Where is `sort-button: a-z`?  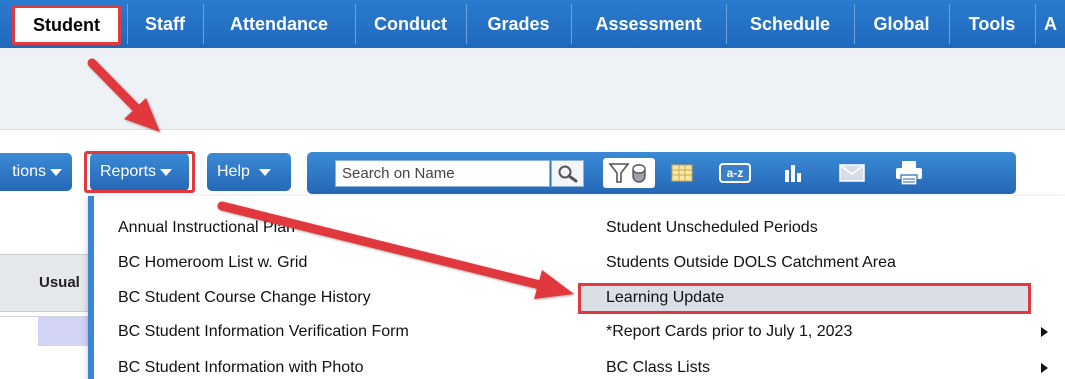
sort-button: a-z is located at coordinates (735, 173).